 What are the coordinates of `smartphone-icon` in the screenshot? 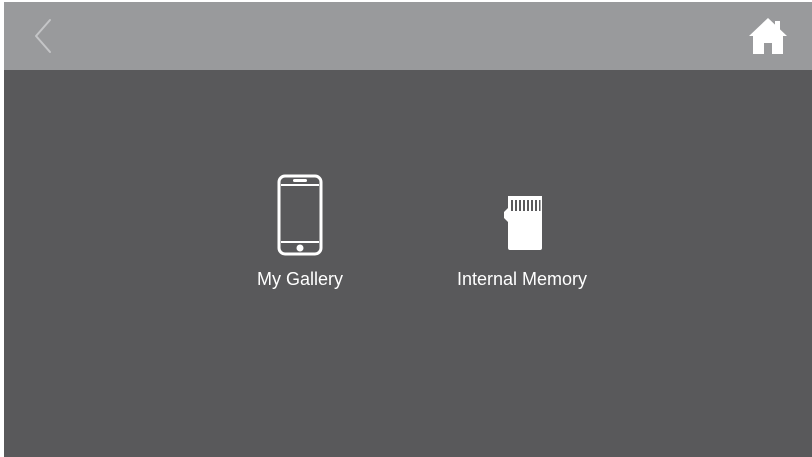 It's located at (300, 215).